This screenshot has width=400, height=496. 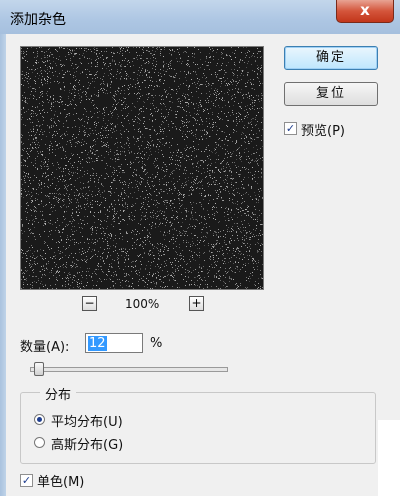 I want to click on amount-value: 12, so click(x=97, y=343).